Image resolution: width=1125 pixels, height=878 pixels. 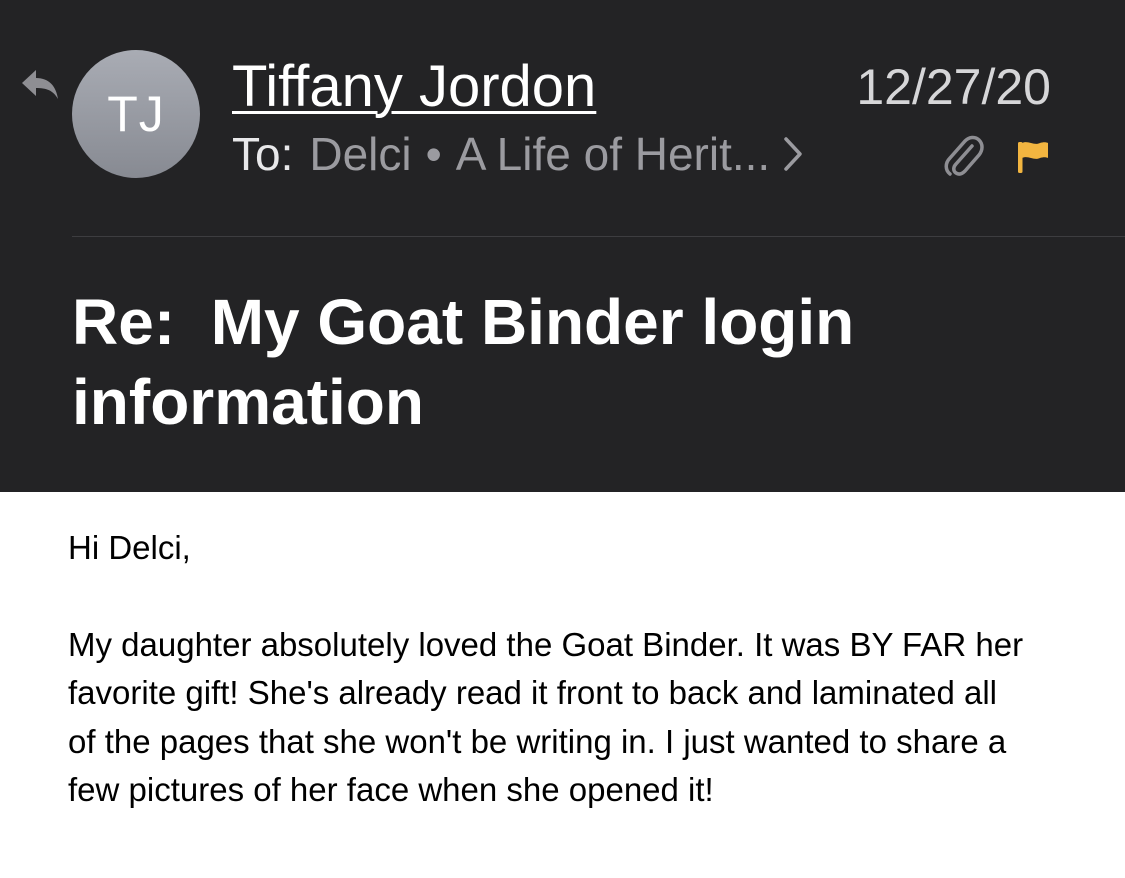 What do you see at coordinates (793, 154) in the screenshot?
I see `chevron-right-icon` at bounding box center [793, 154].